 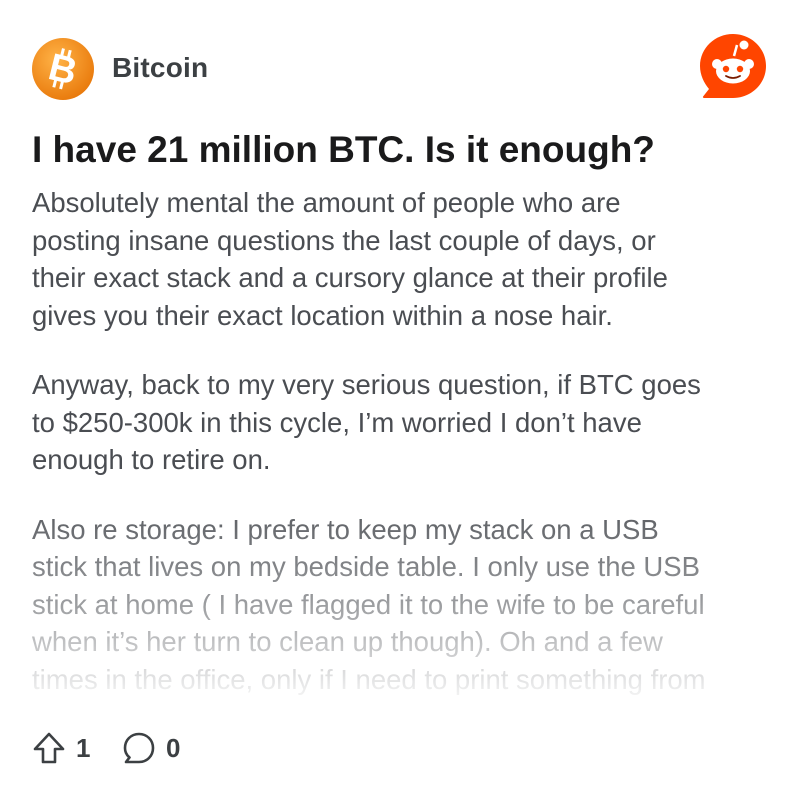 What do you see at coordinates (160, 68) in the screenshot?
I see `subreddit-name: Bitcoin` at bounding box center [160, 68].